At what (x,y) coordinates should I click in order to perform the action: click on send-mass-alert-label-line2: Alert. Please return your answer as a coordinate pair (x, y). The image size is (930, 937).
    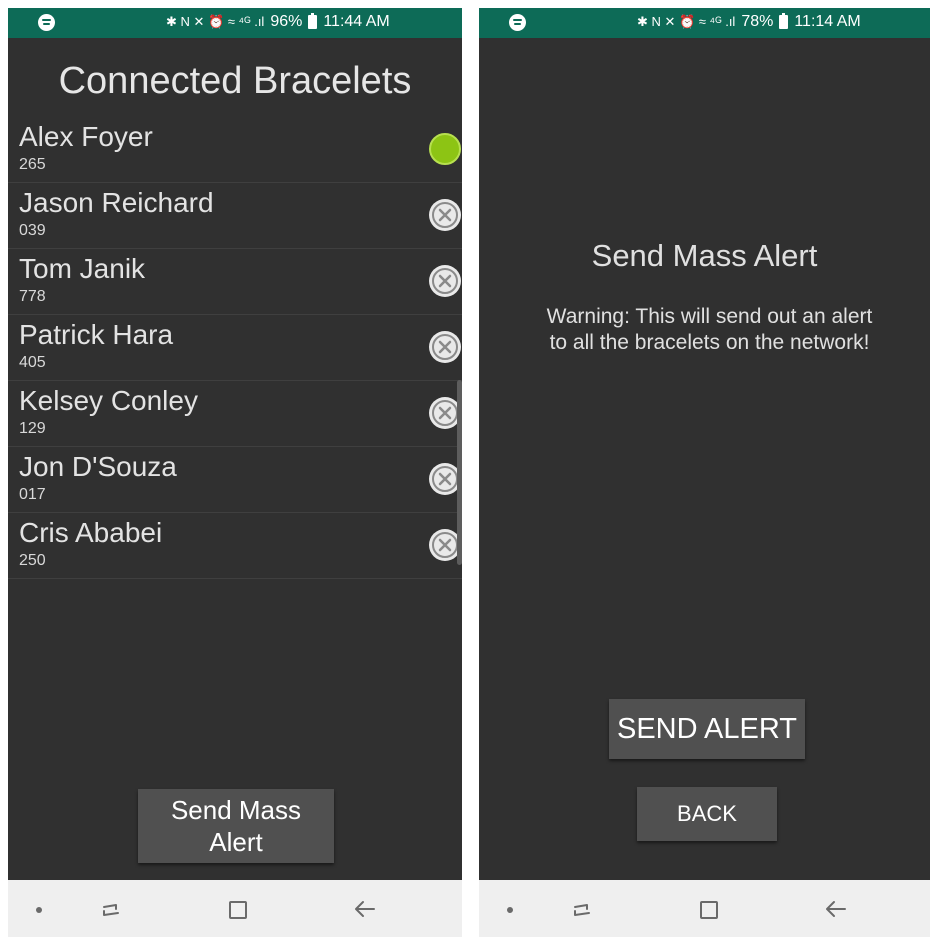
    Looking at the image, I should click on (236, 842).